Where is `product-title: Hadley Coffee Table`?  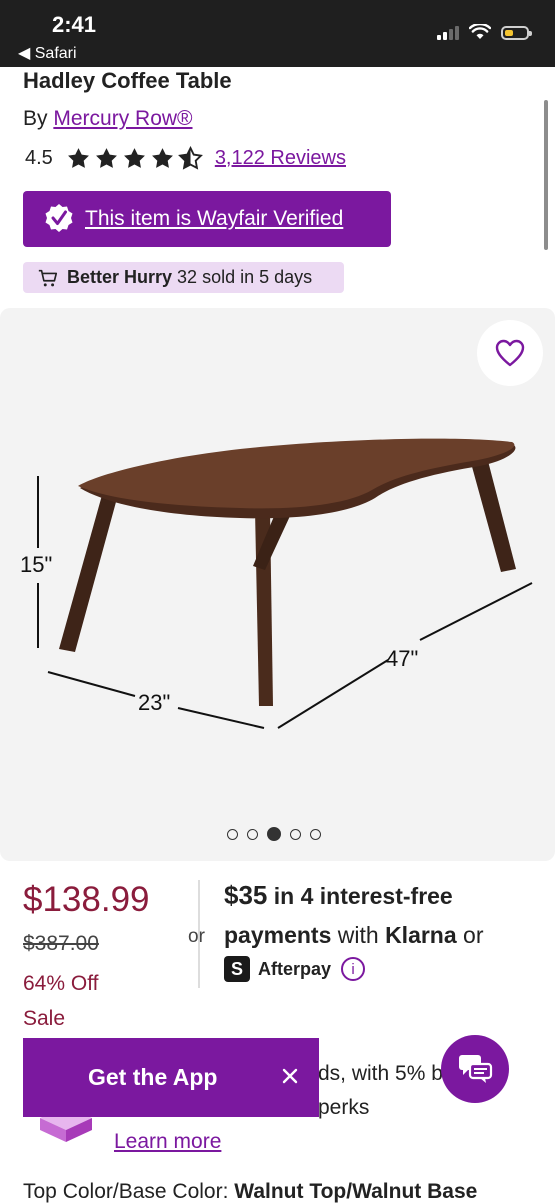 product-title: Hadley Coffee Table is located at coordinates (127, 80).